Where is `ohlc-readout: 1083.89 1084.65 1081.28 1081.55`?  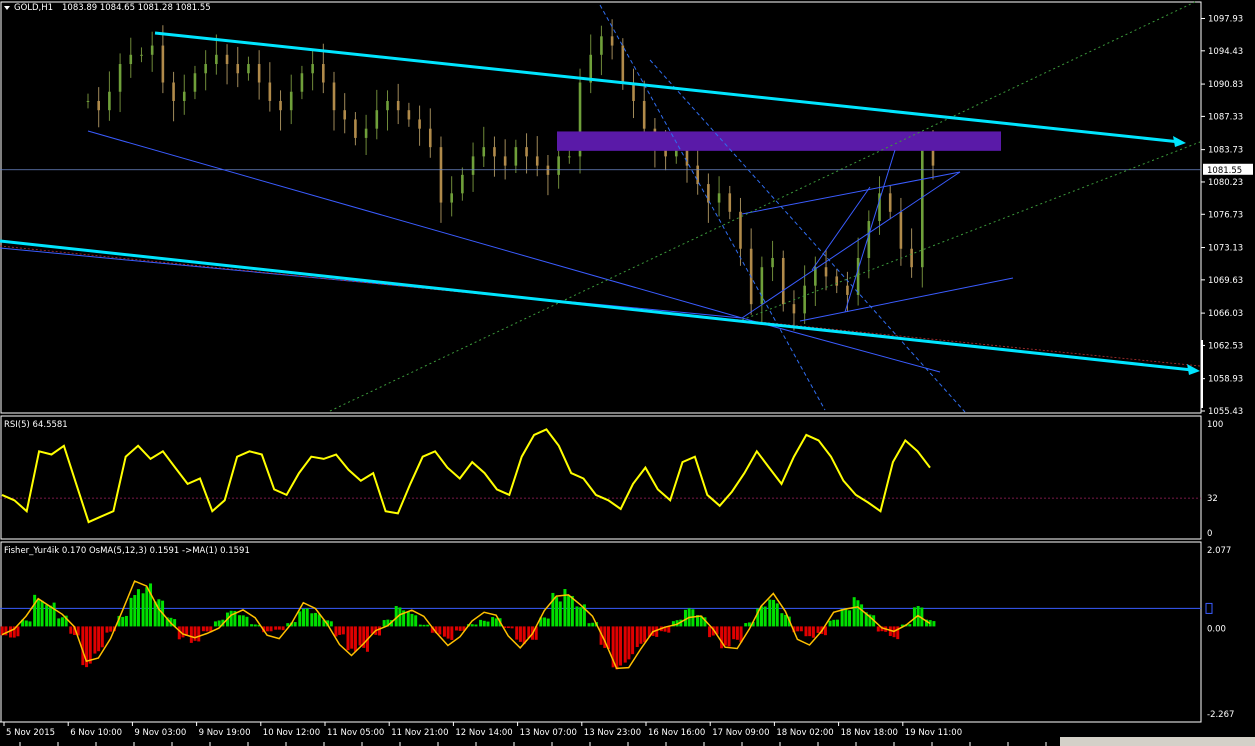 ohlc-readout: 1083.89 1084.65 1081.28 1081.55 is located at coordinates (136, 8).